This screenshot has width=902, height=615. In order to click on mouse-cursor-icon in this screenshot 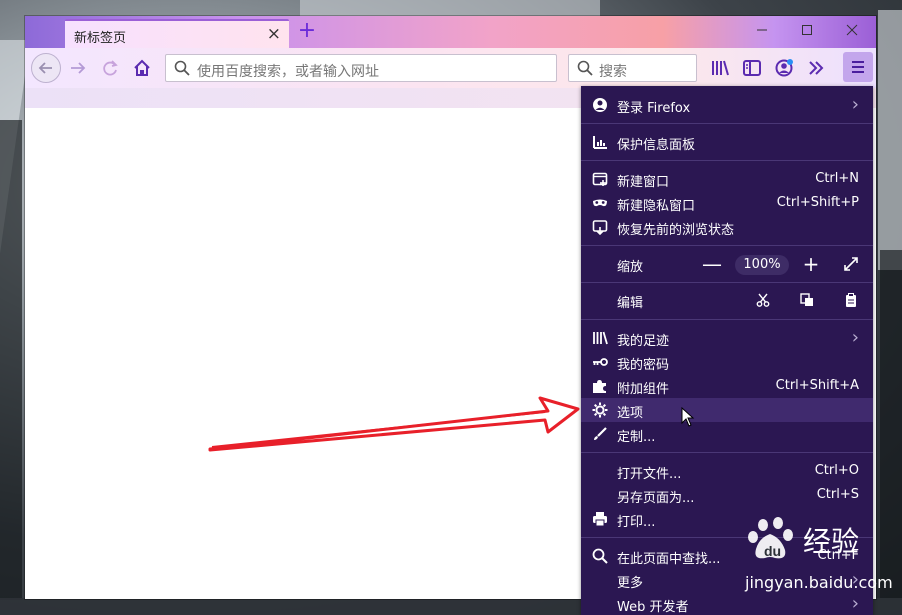, I will do `click(688, 417)`.